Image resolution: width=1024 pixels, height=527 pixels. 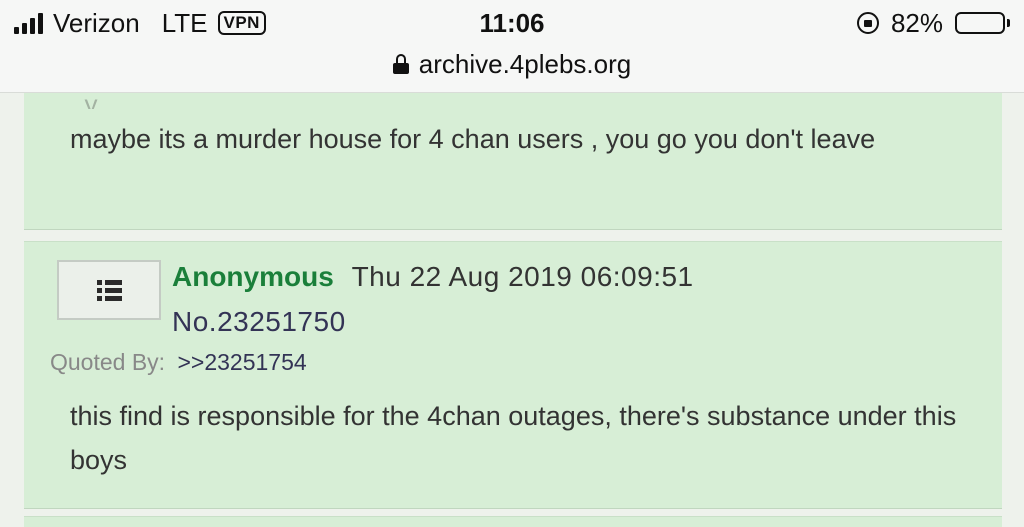 I want to click on clipped-text-line: , y, so click(x=280, y=104).